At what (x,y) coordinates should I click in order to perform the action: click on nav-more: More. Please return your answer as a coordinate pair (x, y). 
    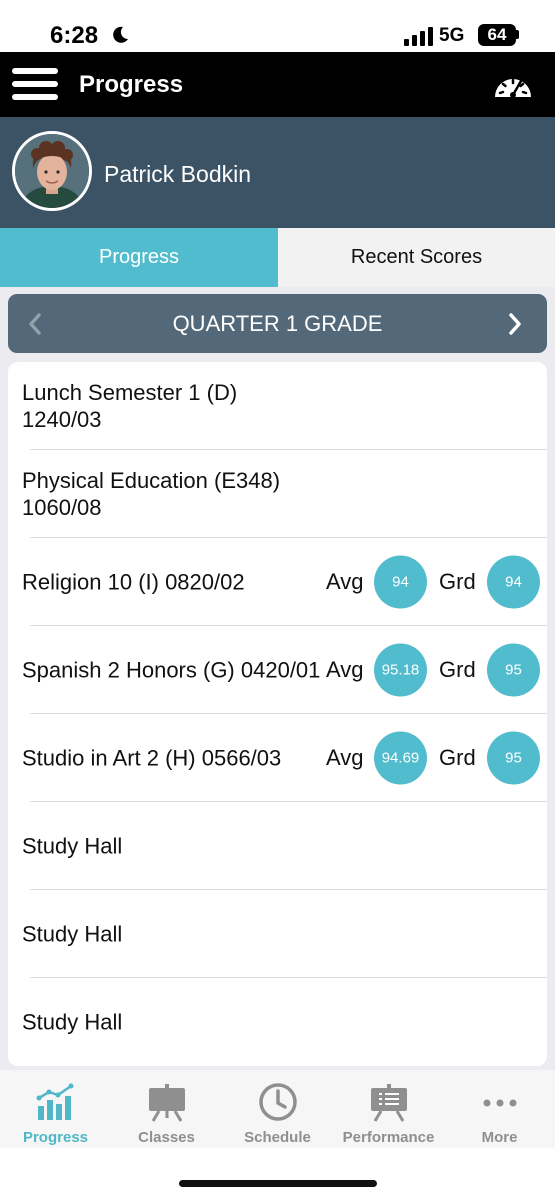
    Looking at the image, I should click on (499, 1109).